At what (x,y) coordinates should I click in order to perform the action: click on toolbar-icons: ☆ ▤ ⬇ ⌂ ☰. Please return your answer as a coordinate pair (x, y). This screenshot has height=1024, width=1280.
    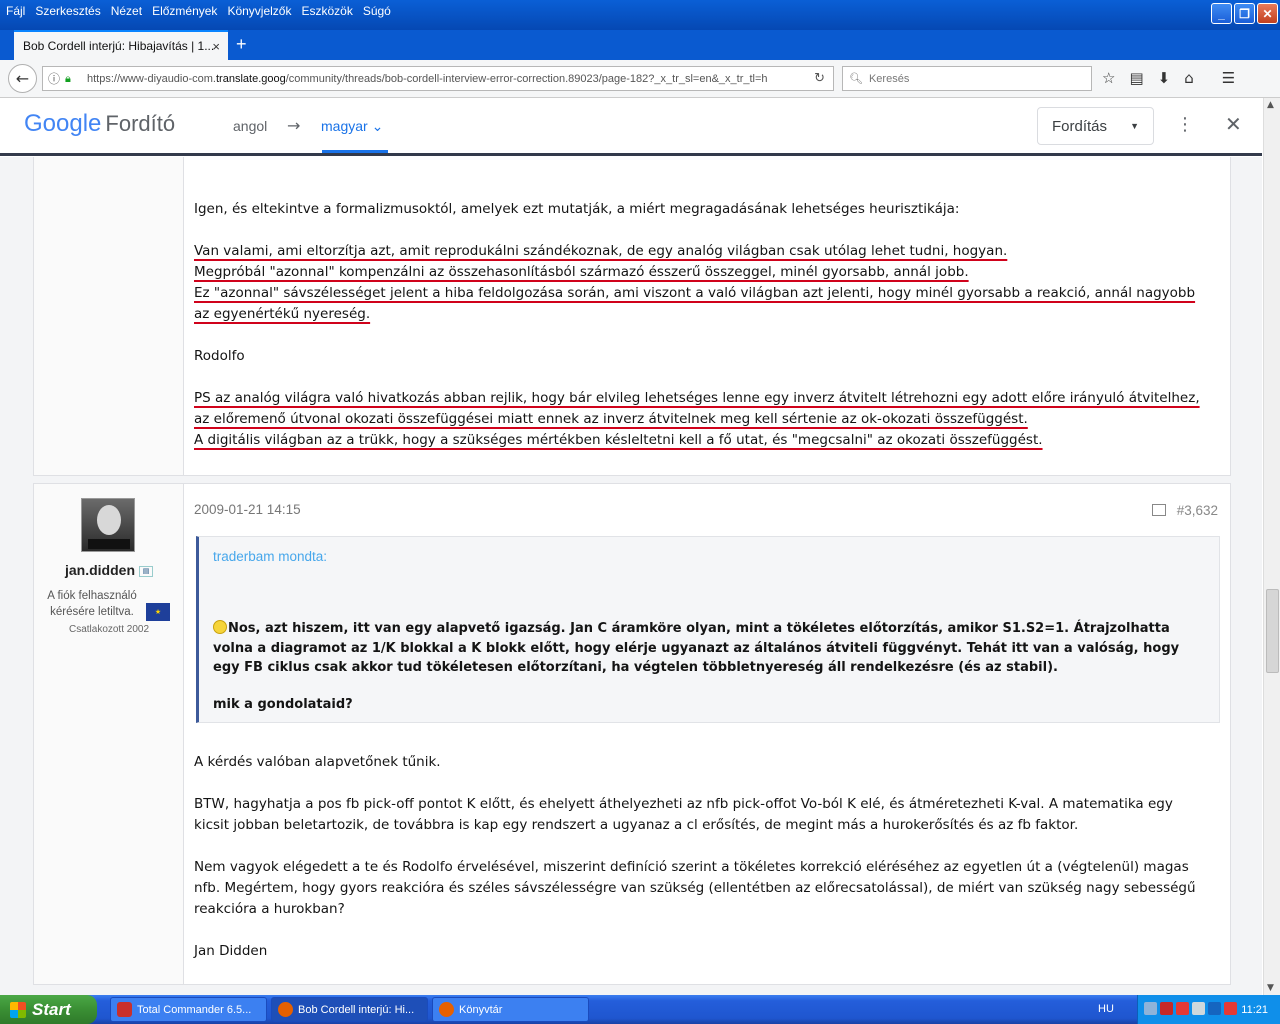
    Looking at the image, I should click on (1168, 78).